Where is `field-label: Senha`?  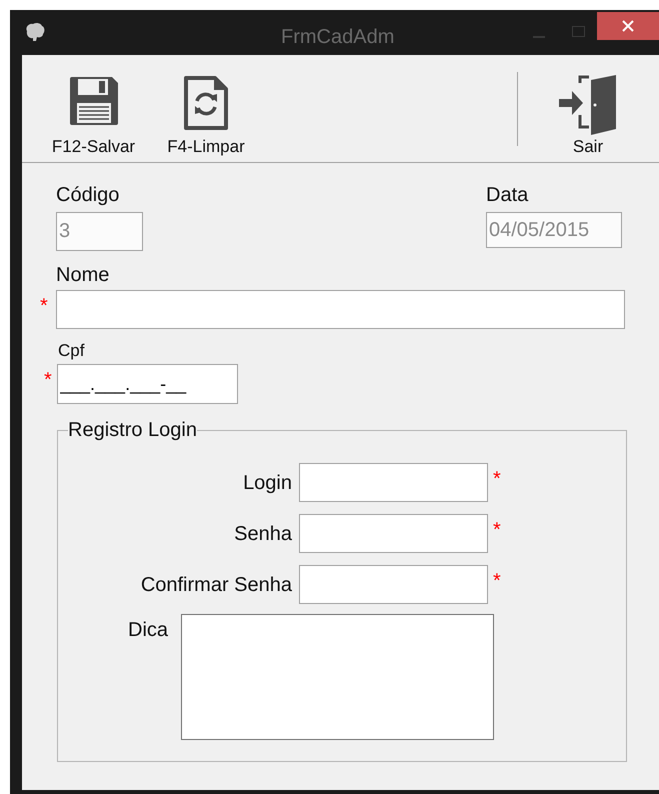
field-label: Senha is located at coordinates (263, 534).